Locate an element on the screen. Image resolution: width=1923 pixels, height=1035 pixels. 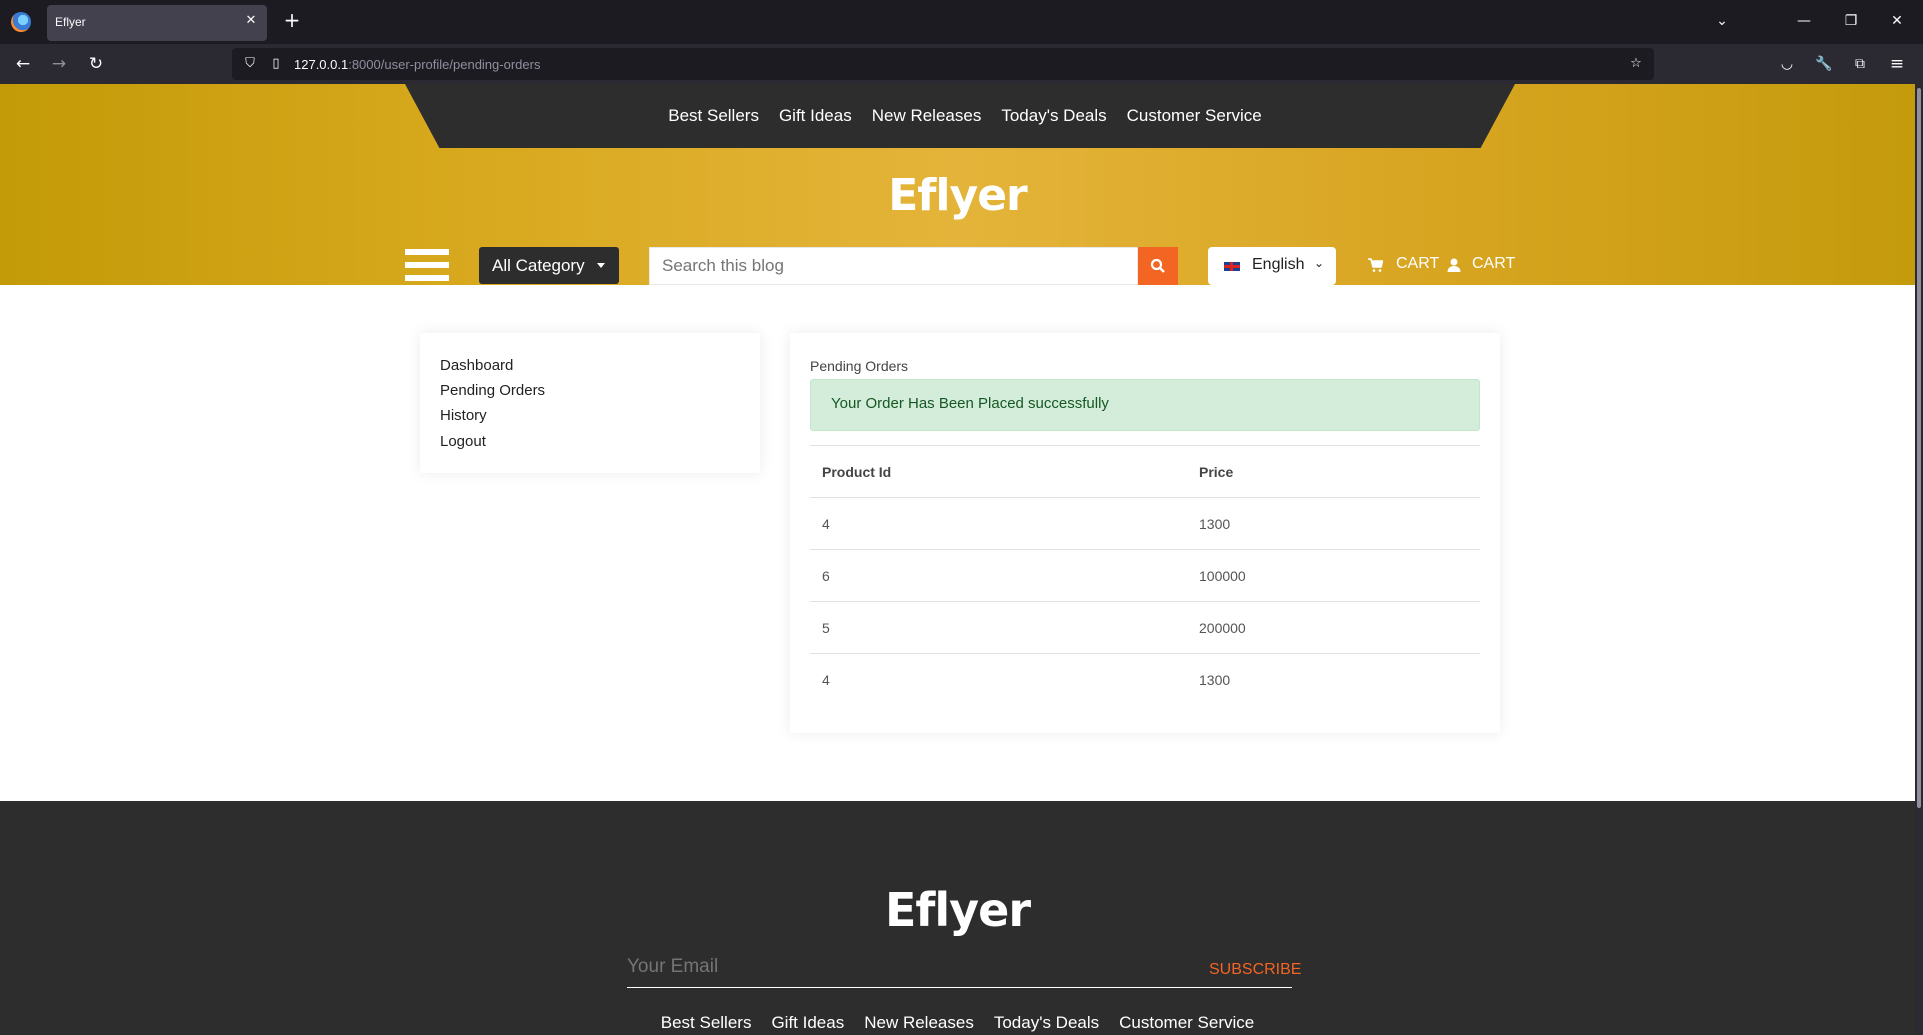
product-id-cell: 6 is located at coordinates (998, 575).